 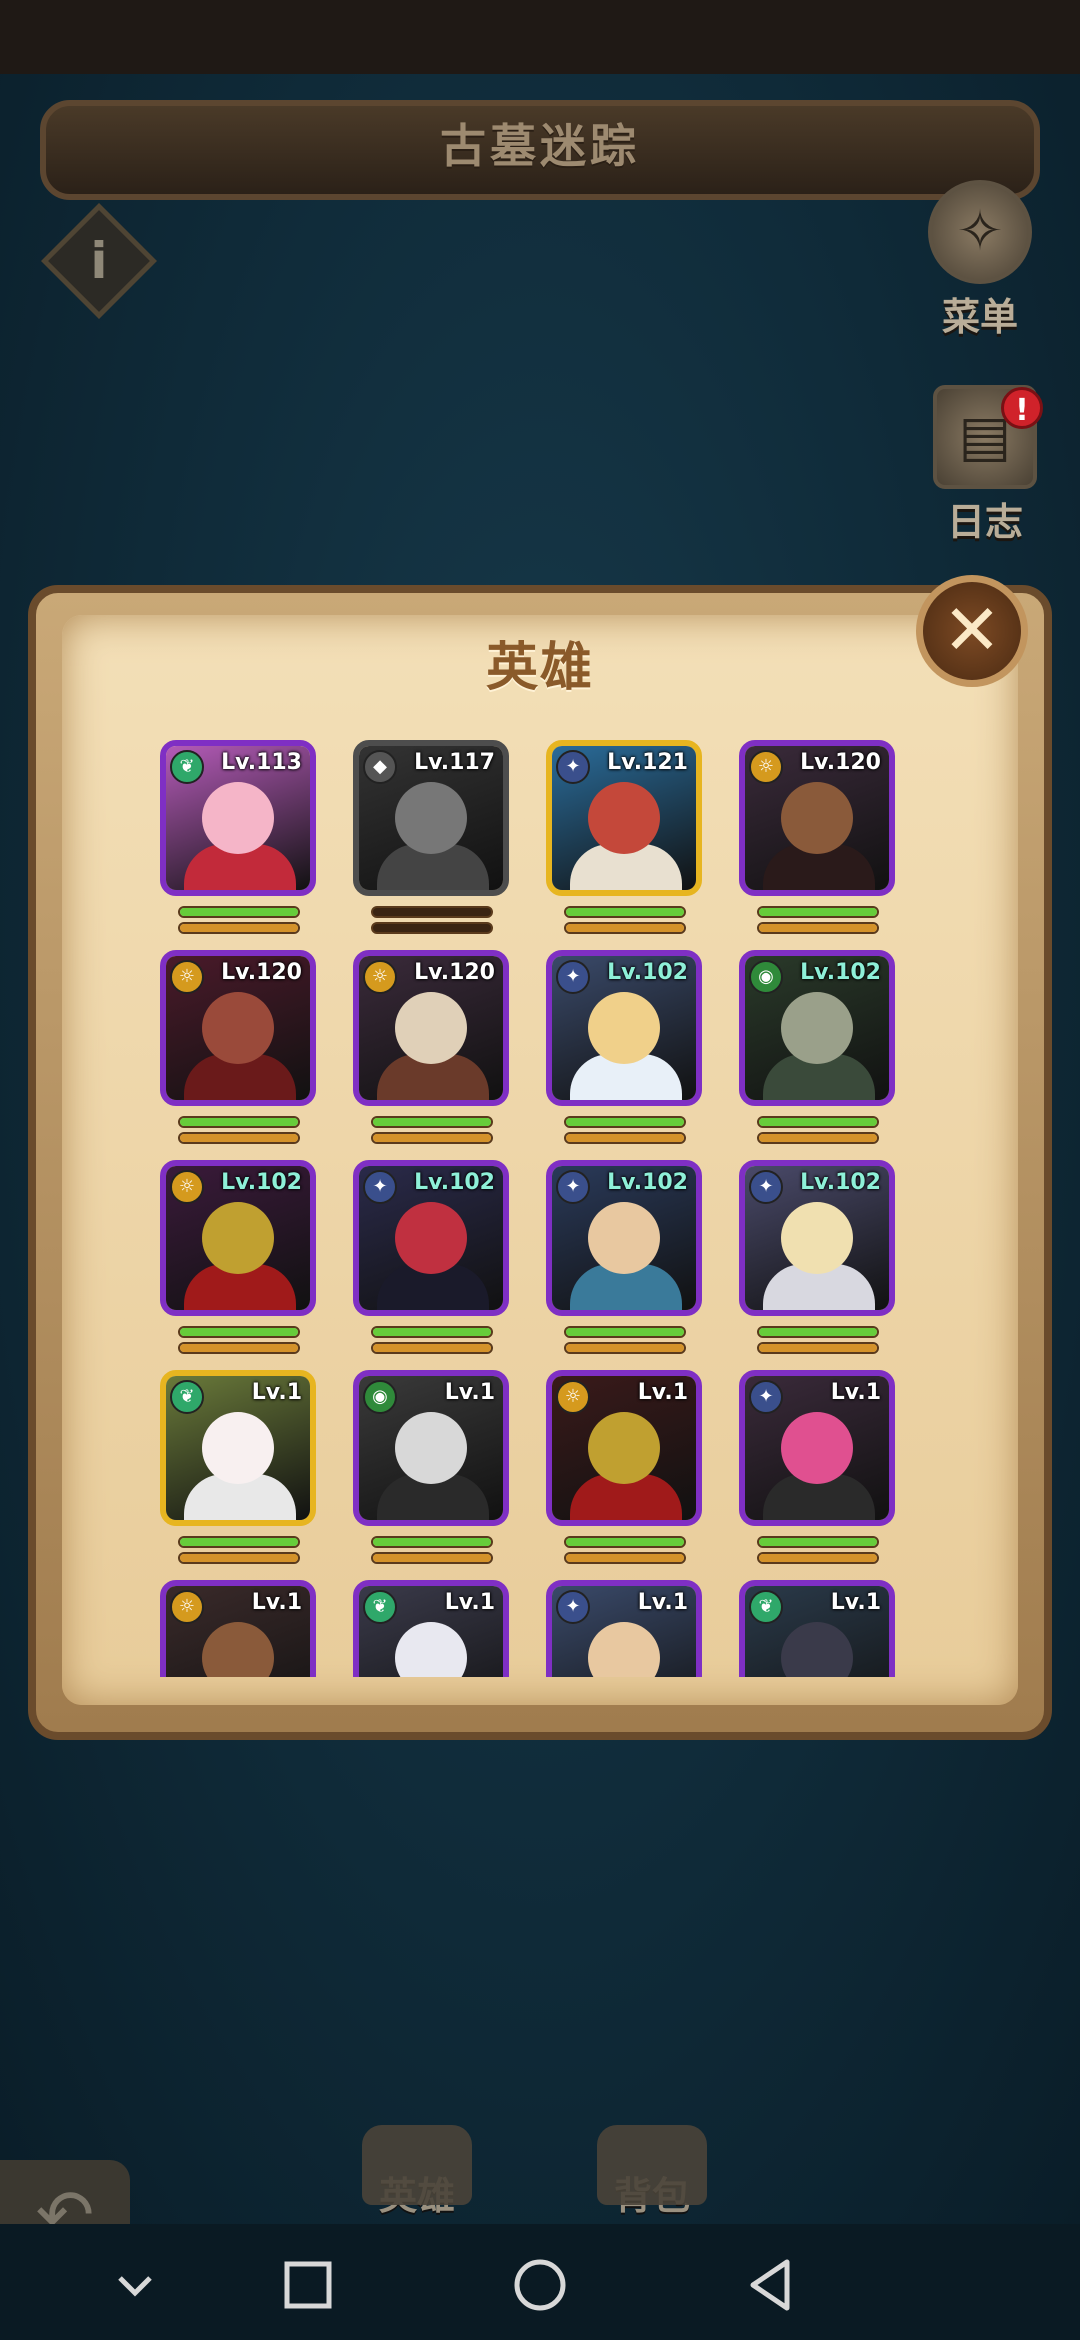 I want to click on close-button: ✕, so click(x=972, y=631).